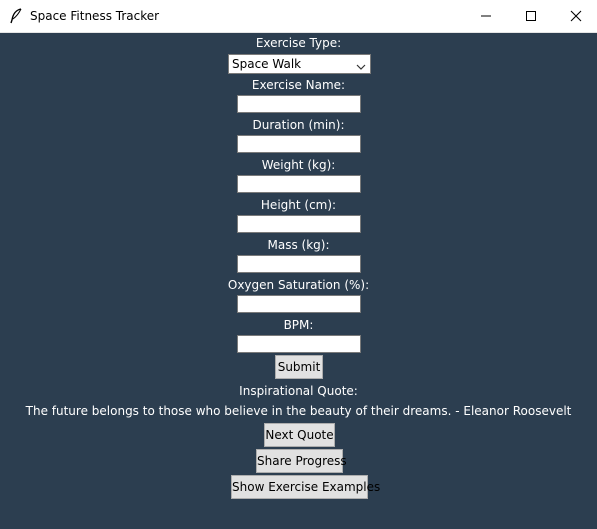 This screenshot has width=597, height=529. What do you see at coordinates (298, 125) in the screenshot?
I see `duration-label: Duration (min):` at bounding box center [298, 125].